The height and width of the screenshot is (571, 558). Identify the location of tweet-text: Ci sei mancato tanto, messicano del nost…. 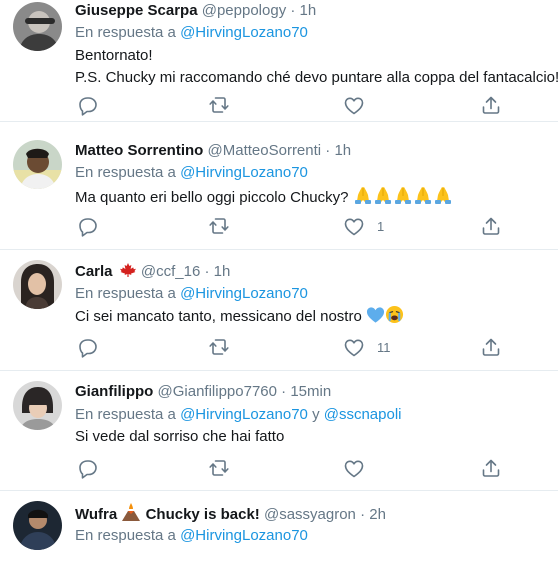
(313, 316).